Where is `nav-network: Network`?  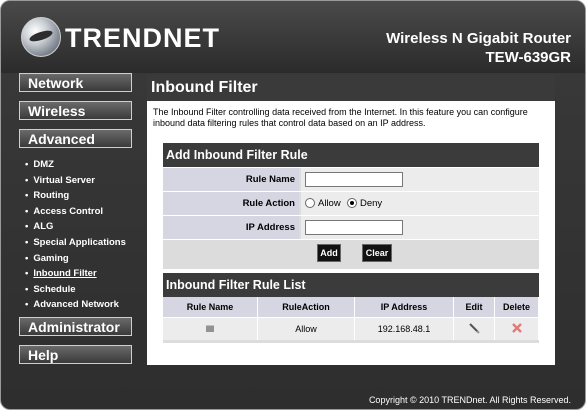
nav-network: Network is located at coordinates (75, 82).